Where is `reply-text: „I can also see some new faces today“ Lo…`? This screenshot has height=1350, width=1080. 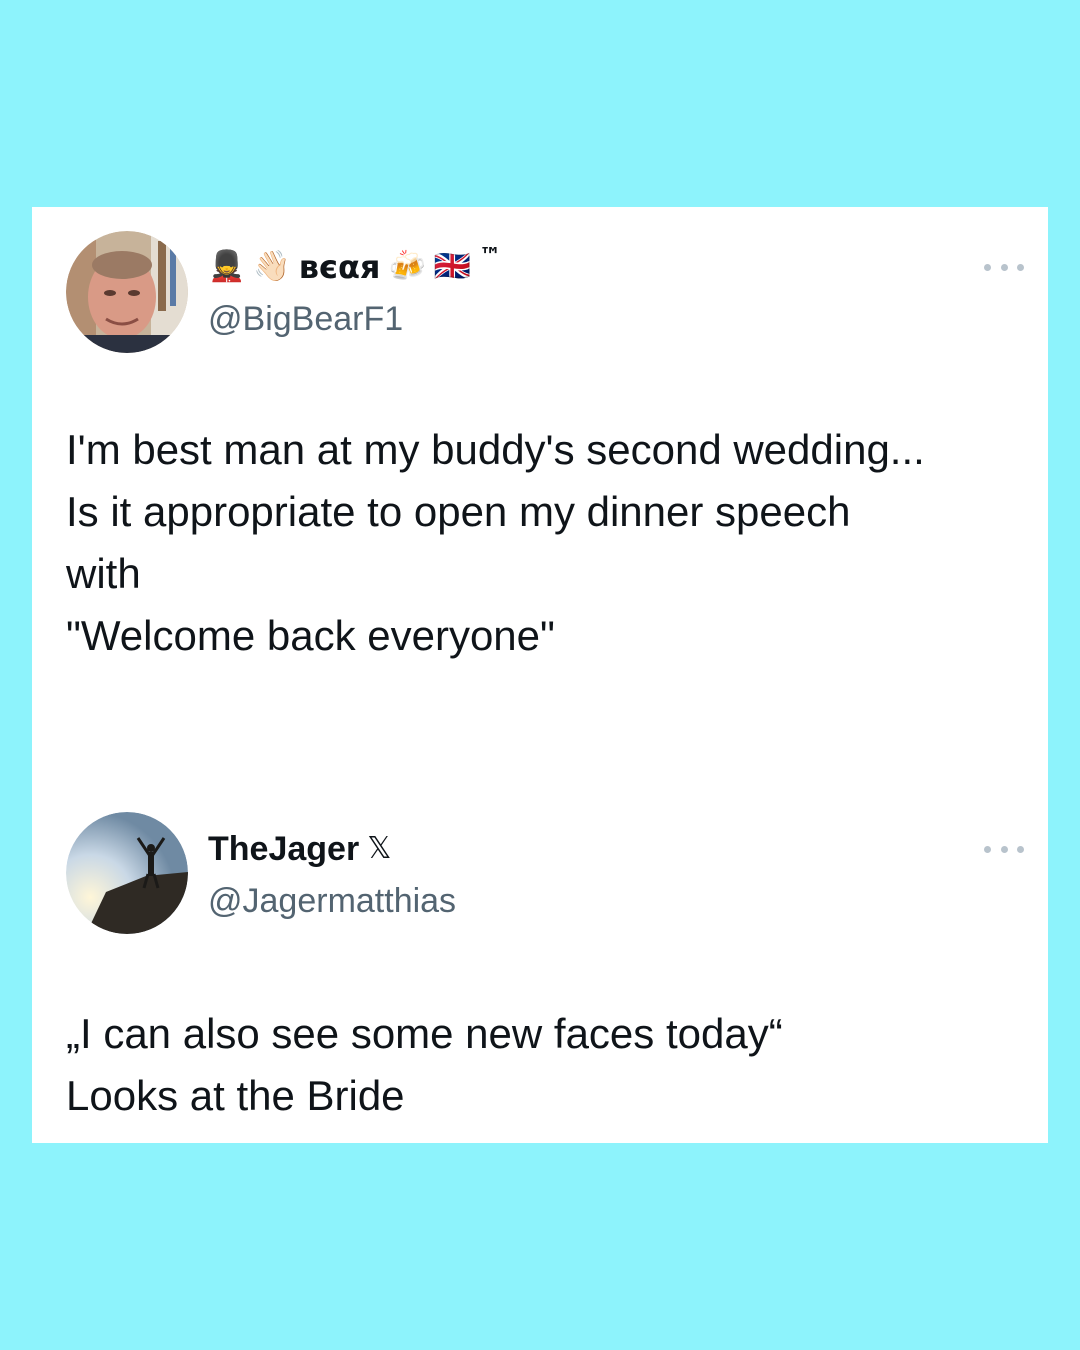
reply-text: „I can also see some new faces today“ Lo… is located at coordinates (546, 1065).